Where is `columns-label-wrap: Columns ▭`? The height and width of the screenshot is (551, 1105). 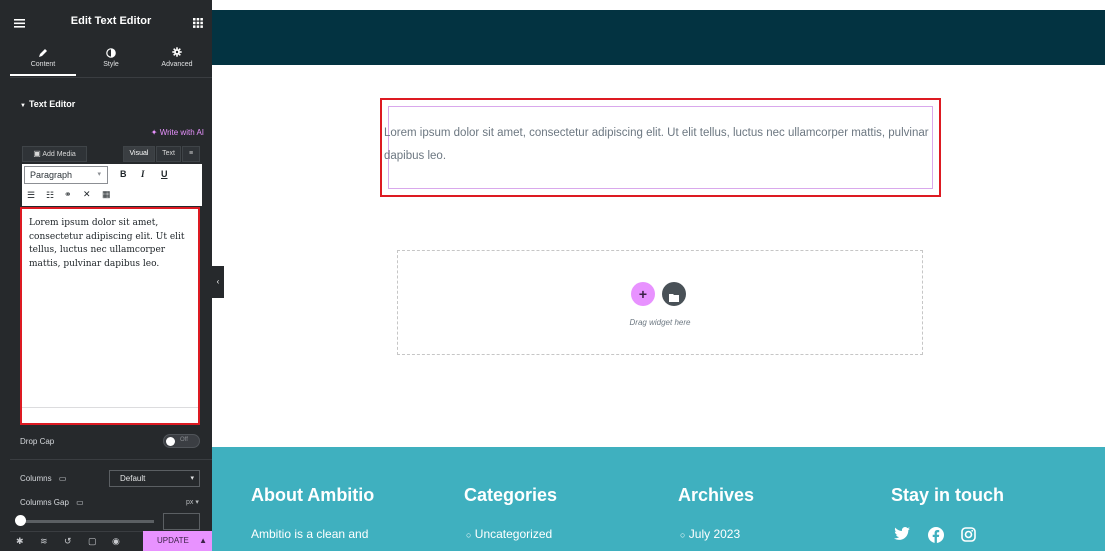 columns-label-wrap: Columns ▭ is located at coordinates (43, 478).